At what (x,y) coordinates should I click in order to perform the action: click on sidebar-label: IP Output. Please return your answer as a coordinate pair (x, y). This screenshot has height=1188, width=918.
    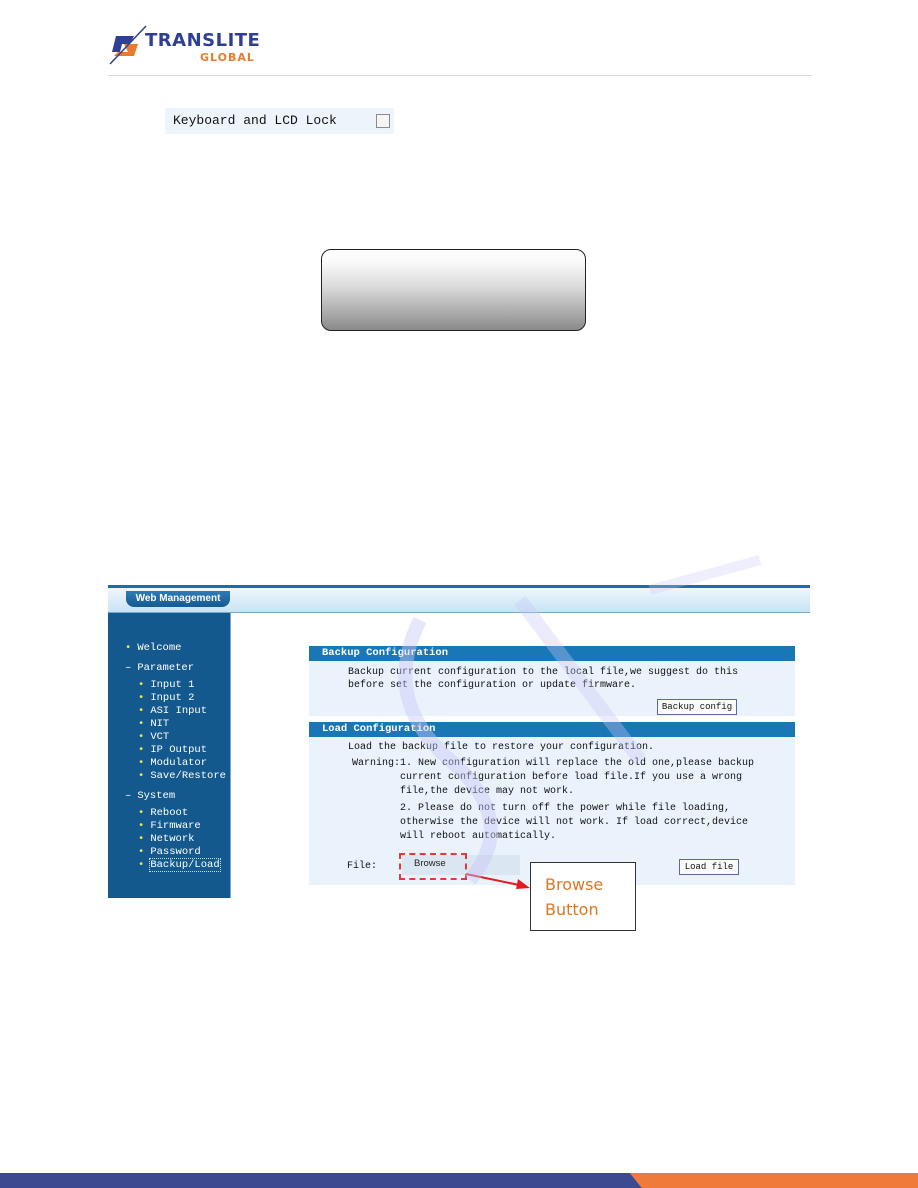
    Looking at the image, I should click on (179, 750).